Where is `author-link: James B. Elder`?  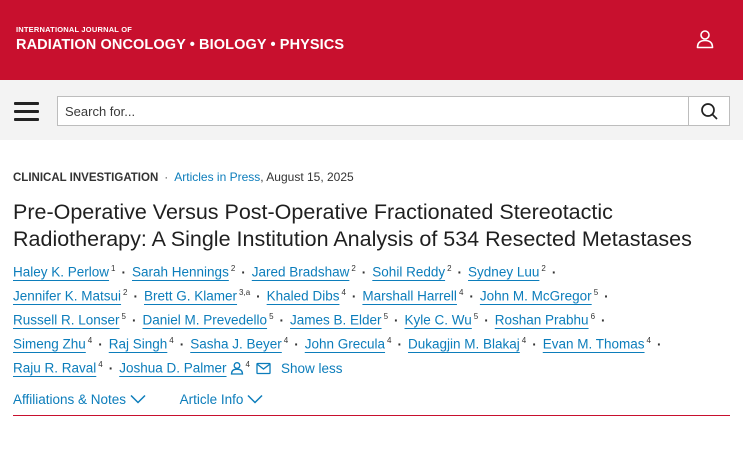
author-link: James B. Elder is located at coordinates (336, 320).